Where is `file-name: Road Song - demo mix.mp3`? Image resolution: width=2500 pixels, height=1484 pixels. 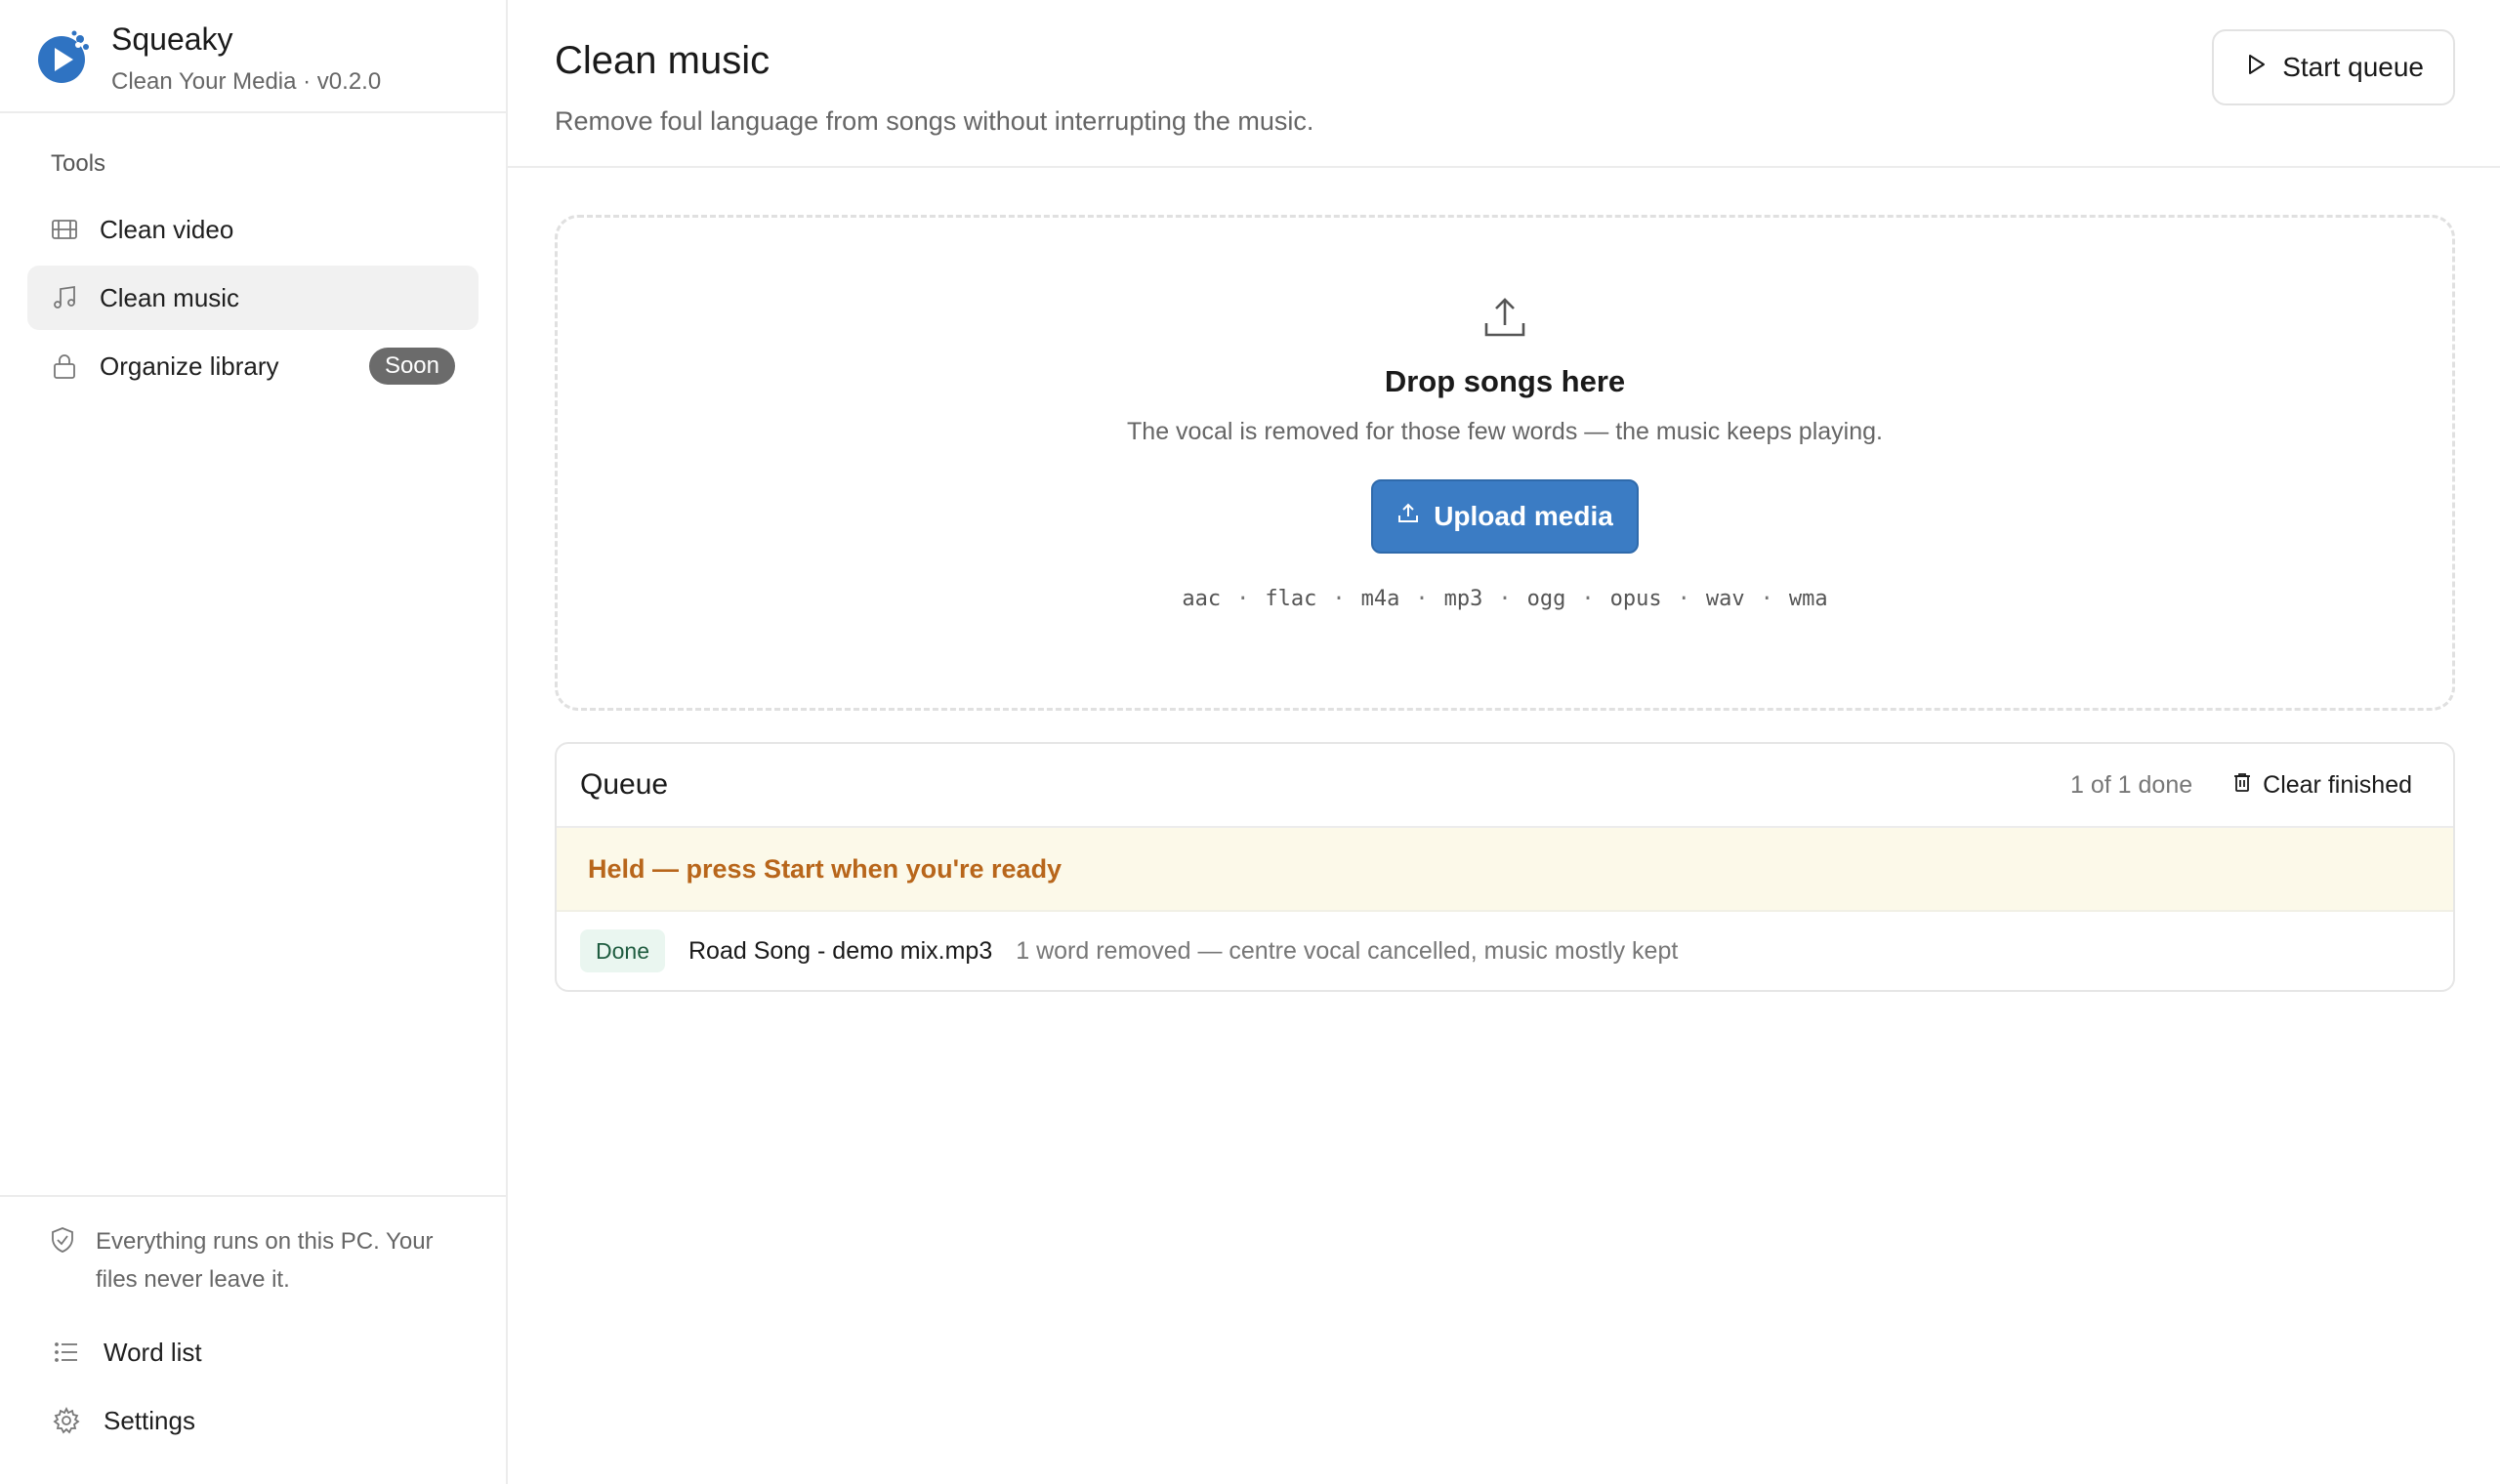
file-name: Road Song - demo mix.mp3 is located at coordinates (840, 951).